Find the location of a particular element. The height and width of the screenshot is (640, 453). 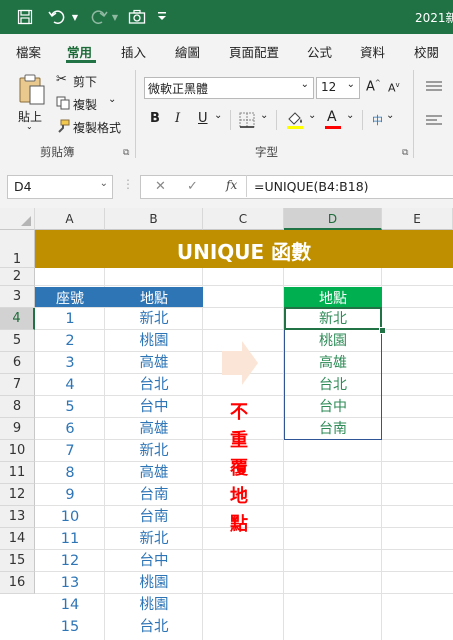

font-size-dropdown: 12 ⌄ is located at coordinates (338, 88).